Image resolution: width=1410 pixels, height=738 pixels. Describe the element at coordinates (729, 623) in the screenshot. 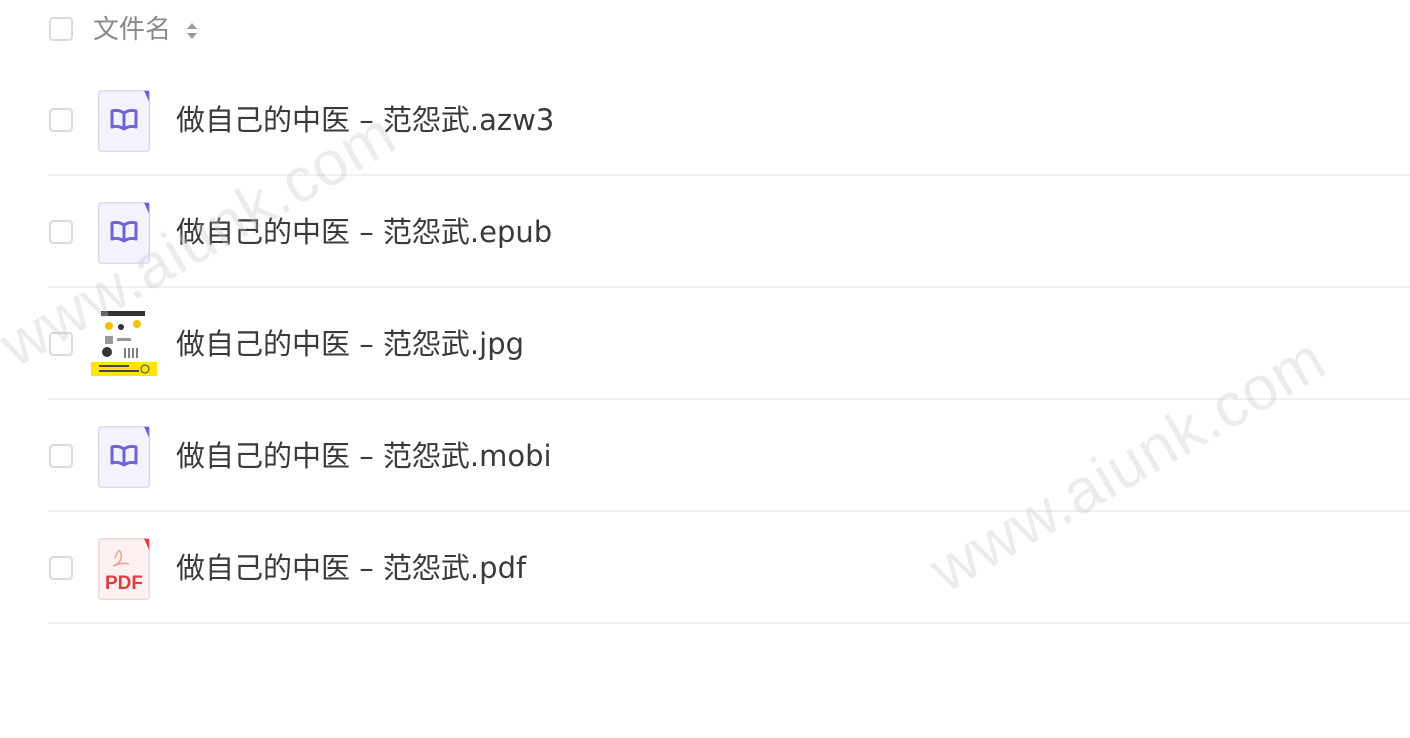

I see `row-divider` at that location.